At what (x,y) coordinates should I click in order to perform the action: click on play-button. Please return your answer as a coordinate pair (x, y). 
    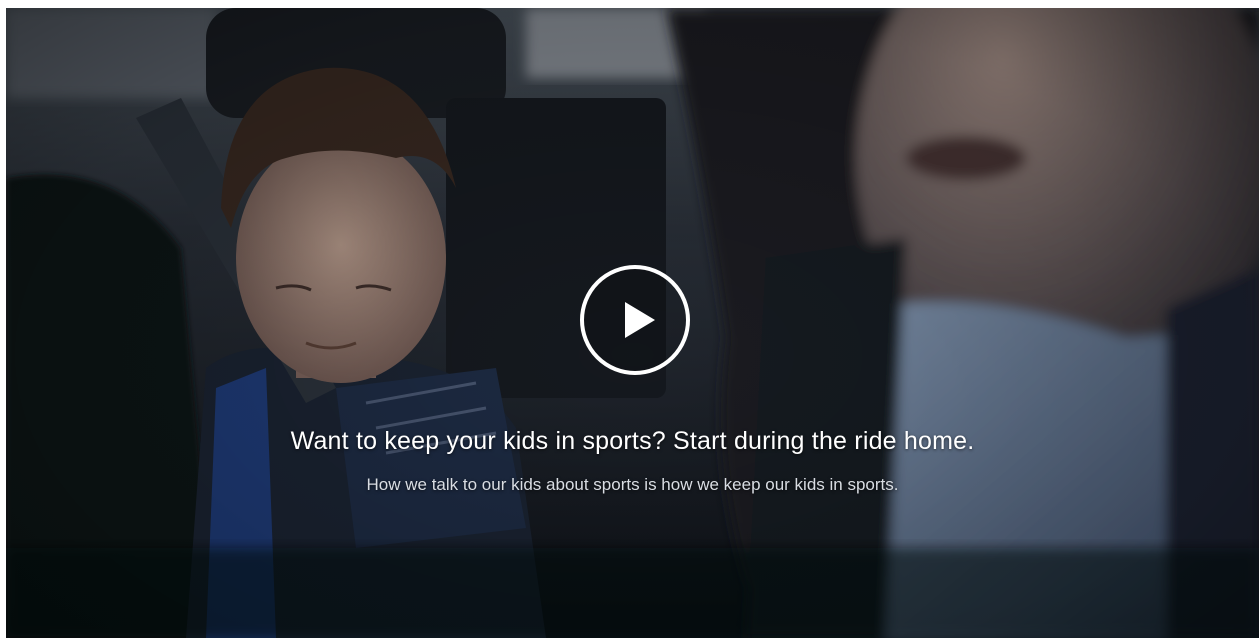
    Looking at the image, I should click on (635, 320).